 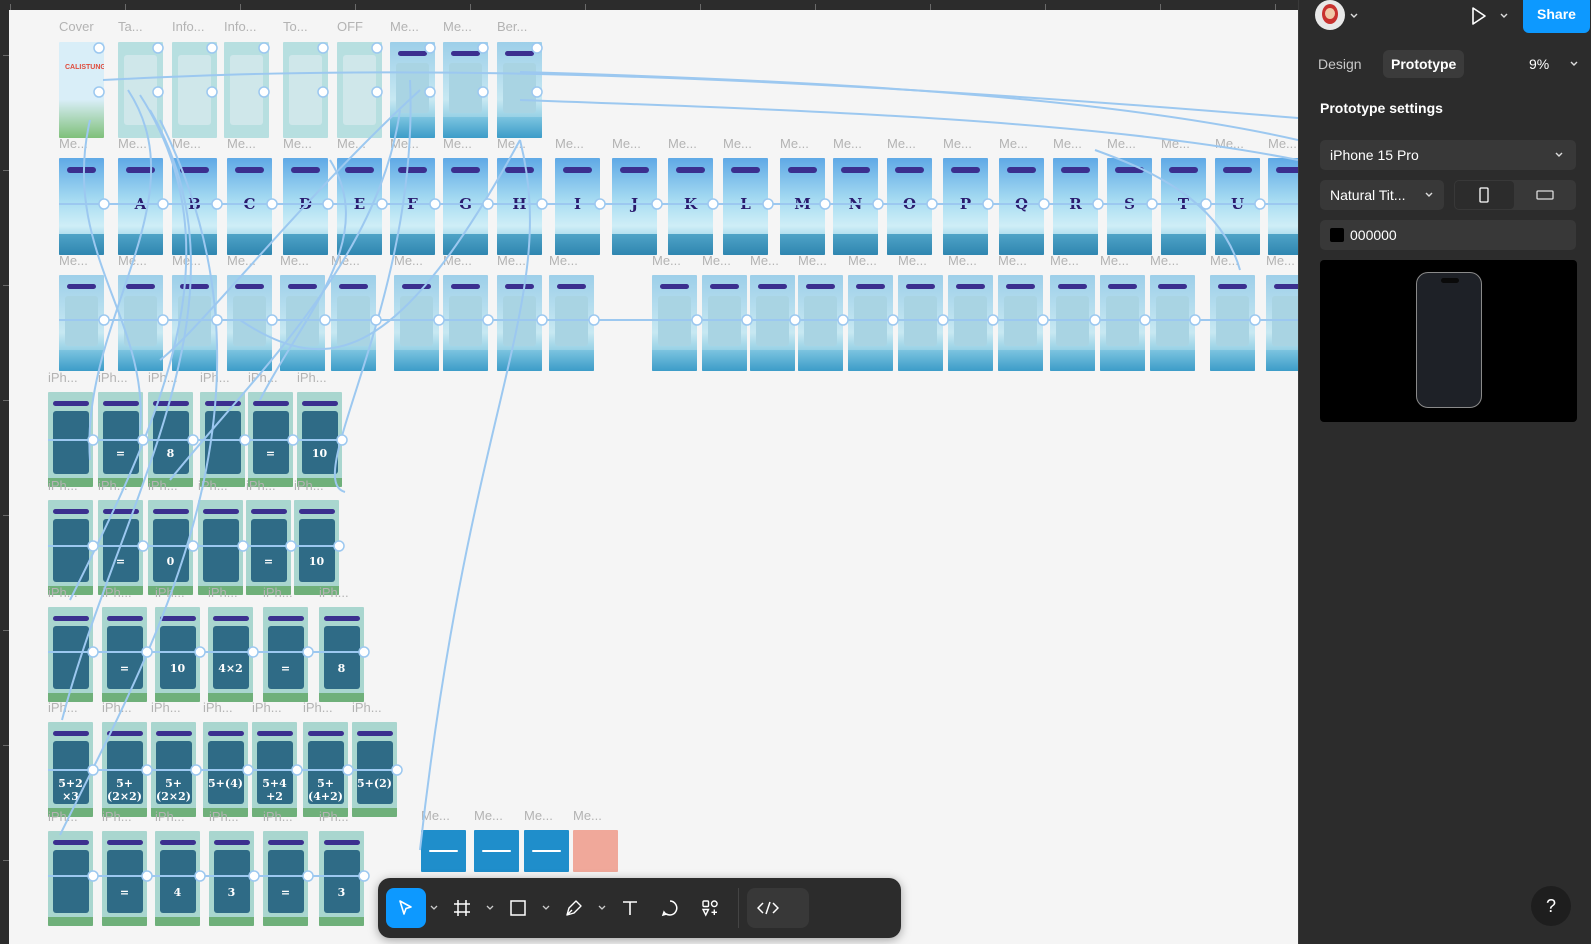 I want to click on frame-thumbnail: G, so click(x=465, y=206).